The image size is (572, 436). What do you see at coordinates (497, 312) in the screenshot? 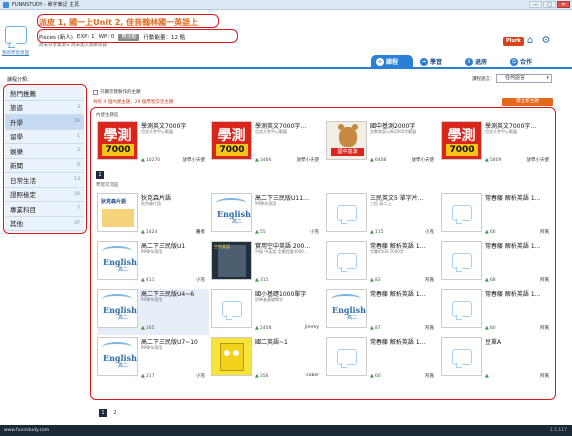
I see `course-card: 常春藤 解析英語 1… ▲ 80 阿嘉` at bounding box center [497, 312].